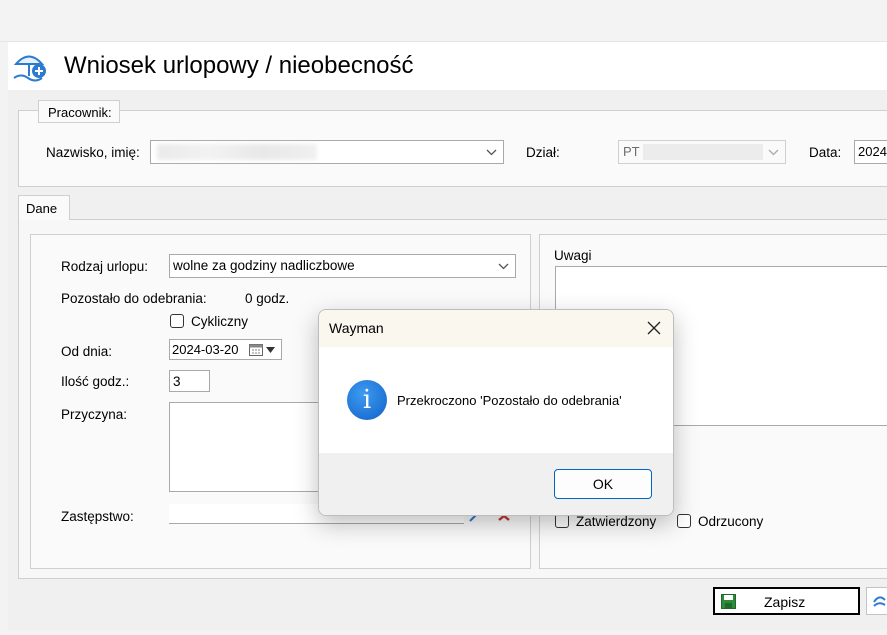 The width and height of the screenshot is (887, 635). Describe the element at coordinates (267, 298) in the screenshot. I see `remaining-value: 0 godz.` at that location.